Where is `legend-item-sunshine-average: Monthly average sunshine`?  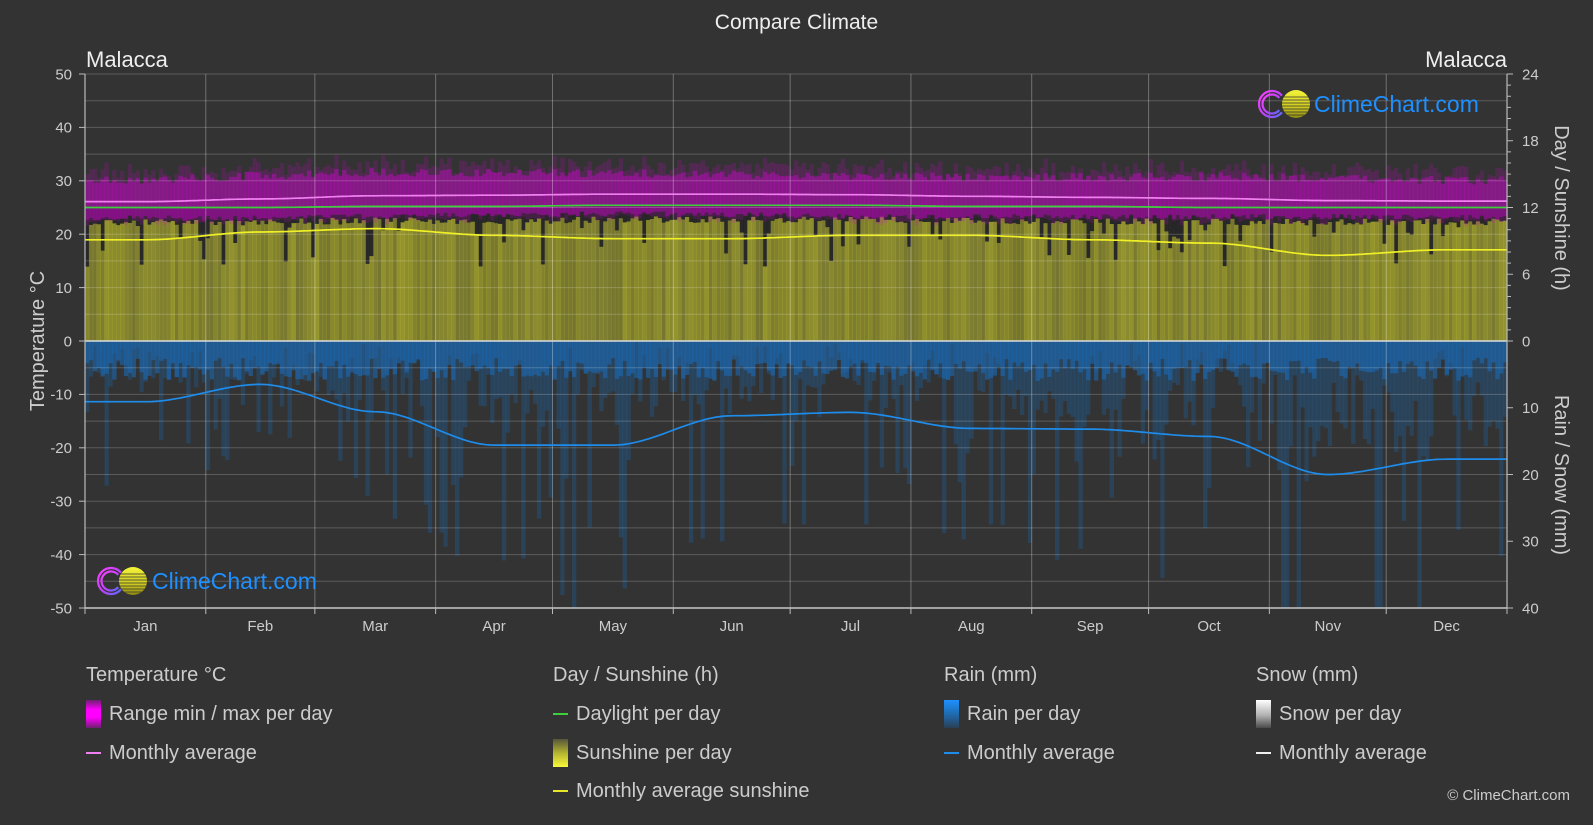
legend-item-sunshine-average: Monthly average sunshine is located at coordinates (681, 791).